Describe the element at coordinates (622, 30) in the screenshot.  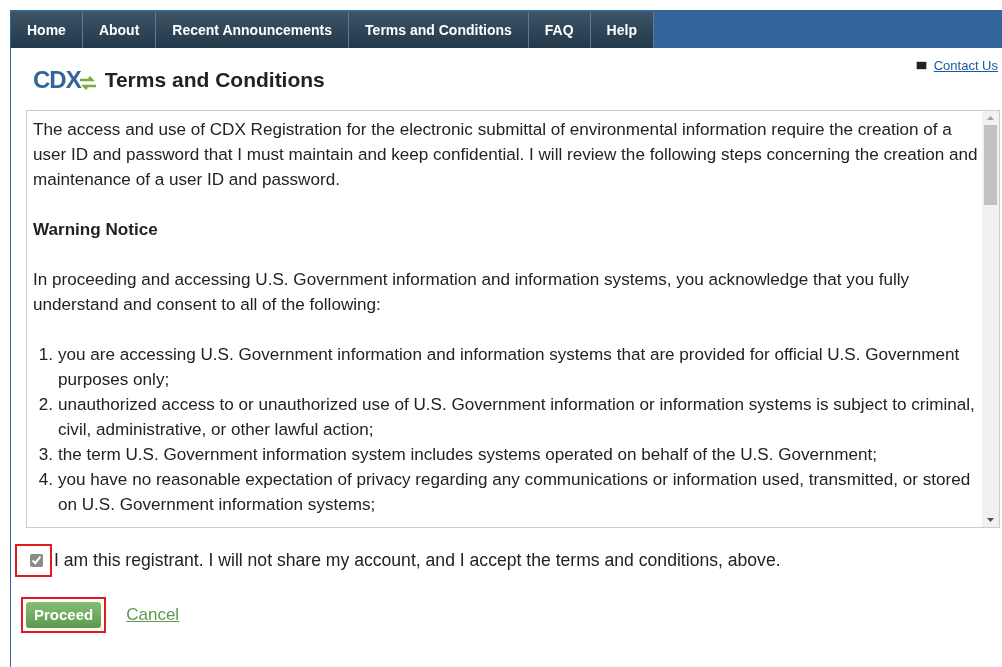
I see `nav-tab: Help` at that location.